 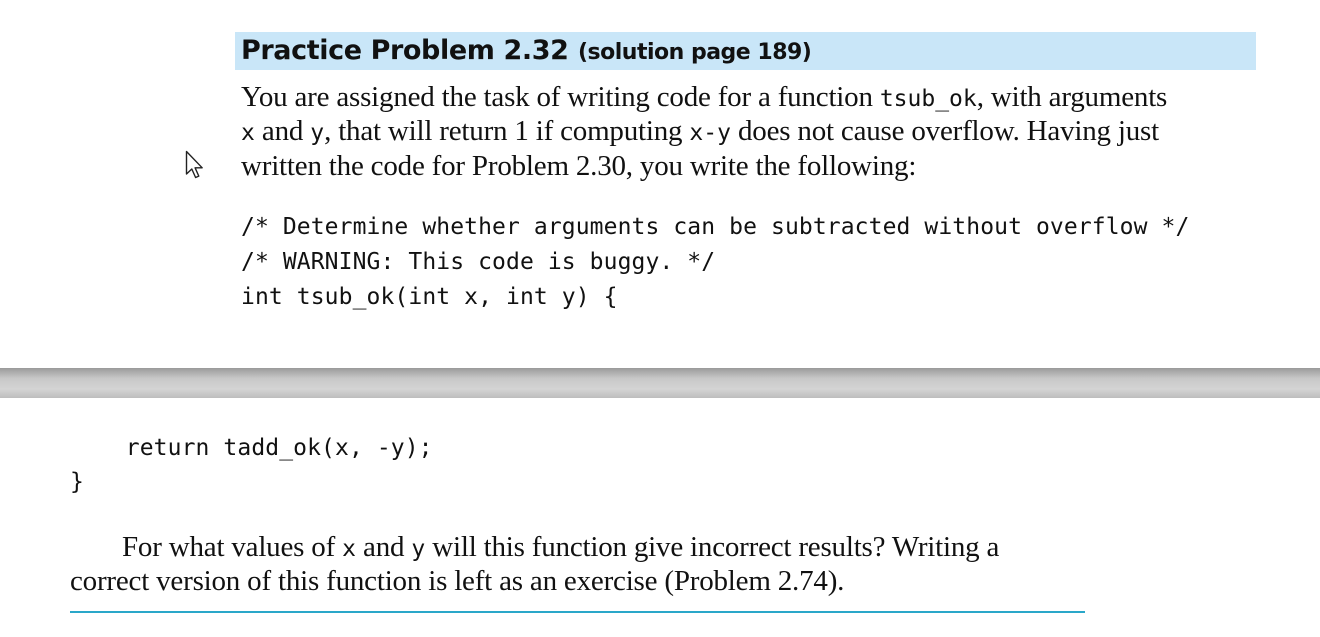 I want to click on mouse-pointer-icon, so click(x=195, y=165).